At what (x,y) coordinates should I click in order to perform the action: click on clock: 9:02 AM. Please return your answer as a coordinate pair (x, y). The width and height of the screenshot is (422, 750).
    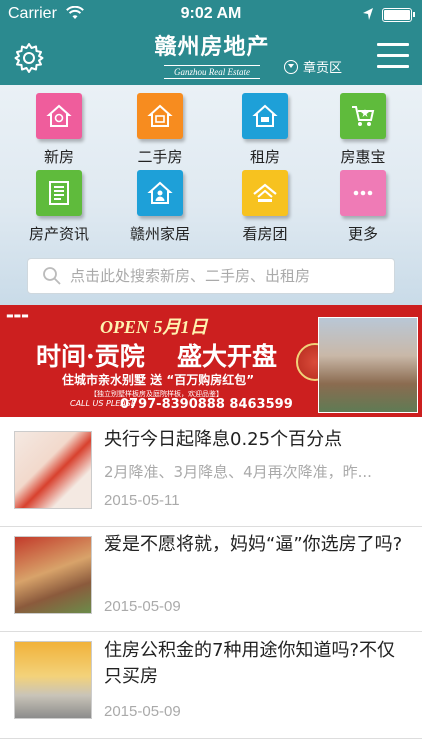
    Looking at the image, I should click on (211, 13).